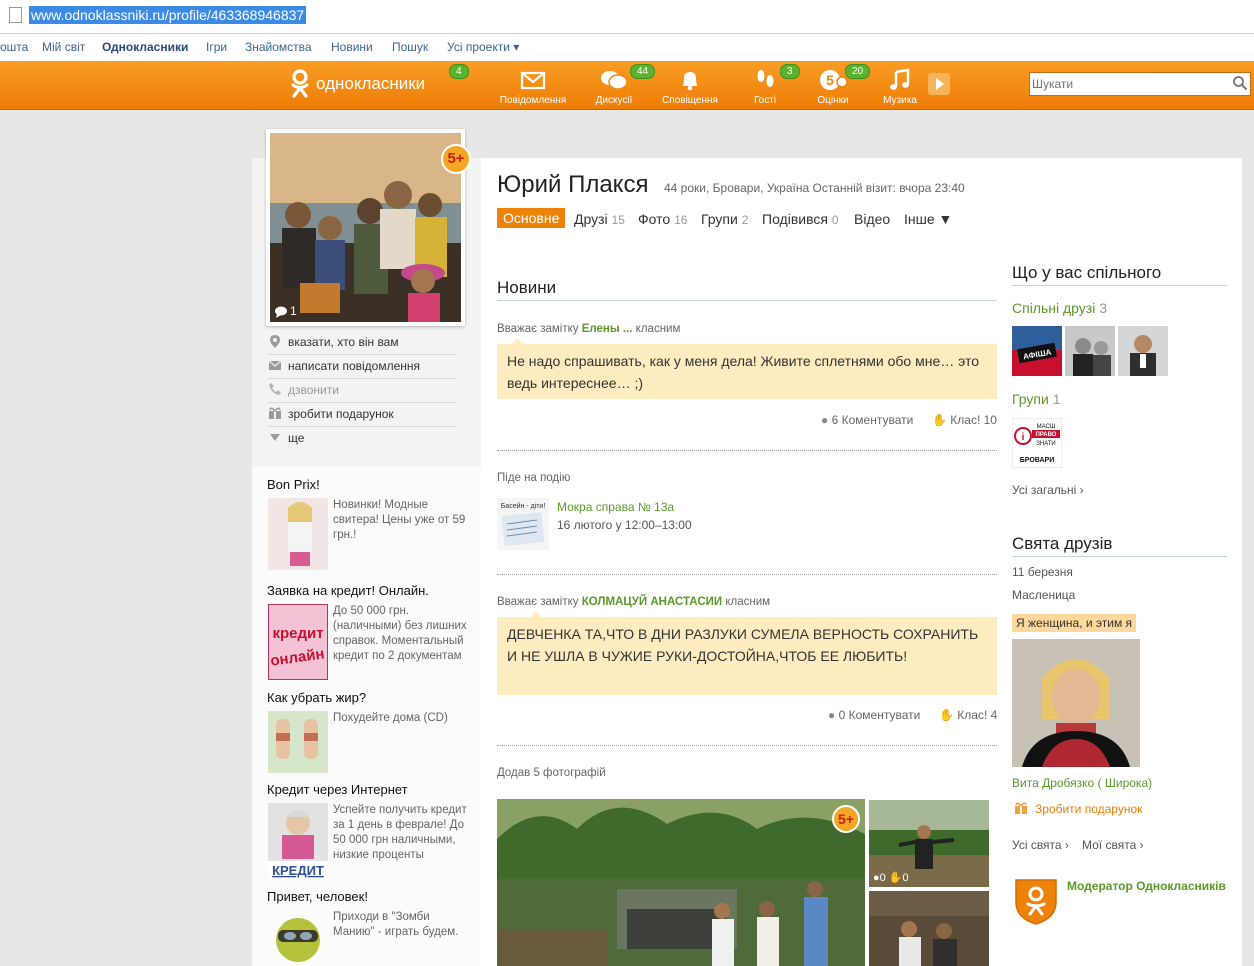  What do you see at coordinates (362, 342) in the screenshot?
I see `action-specify-relation: вказати, хто він вам` at bounding box center [362, 342].